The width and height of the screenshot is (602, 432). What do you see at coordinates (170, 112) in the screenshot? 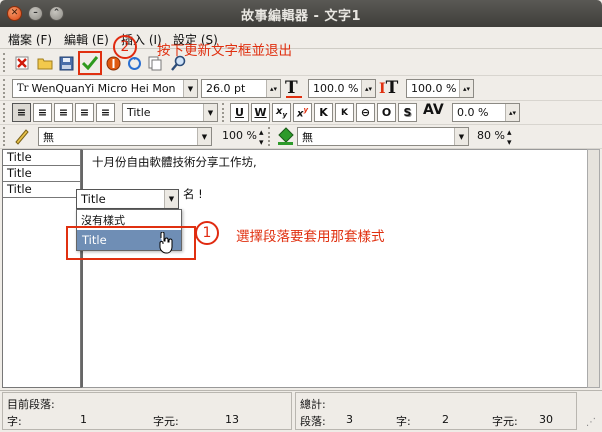
I see `paragraph-style-select: Title ▼` at bounding box center [170, 112].